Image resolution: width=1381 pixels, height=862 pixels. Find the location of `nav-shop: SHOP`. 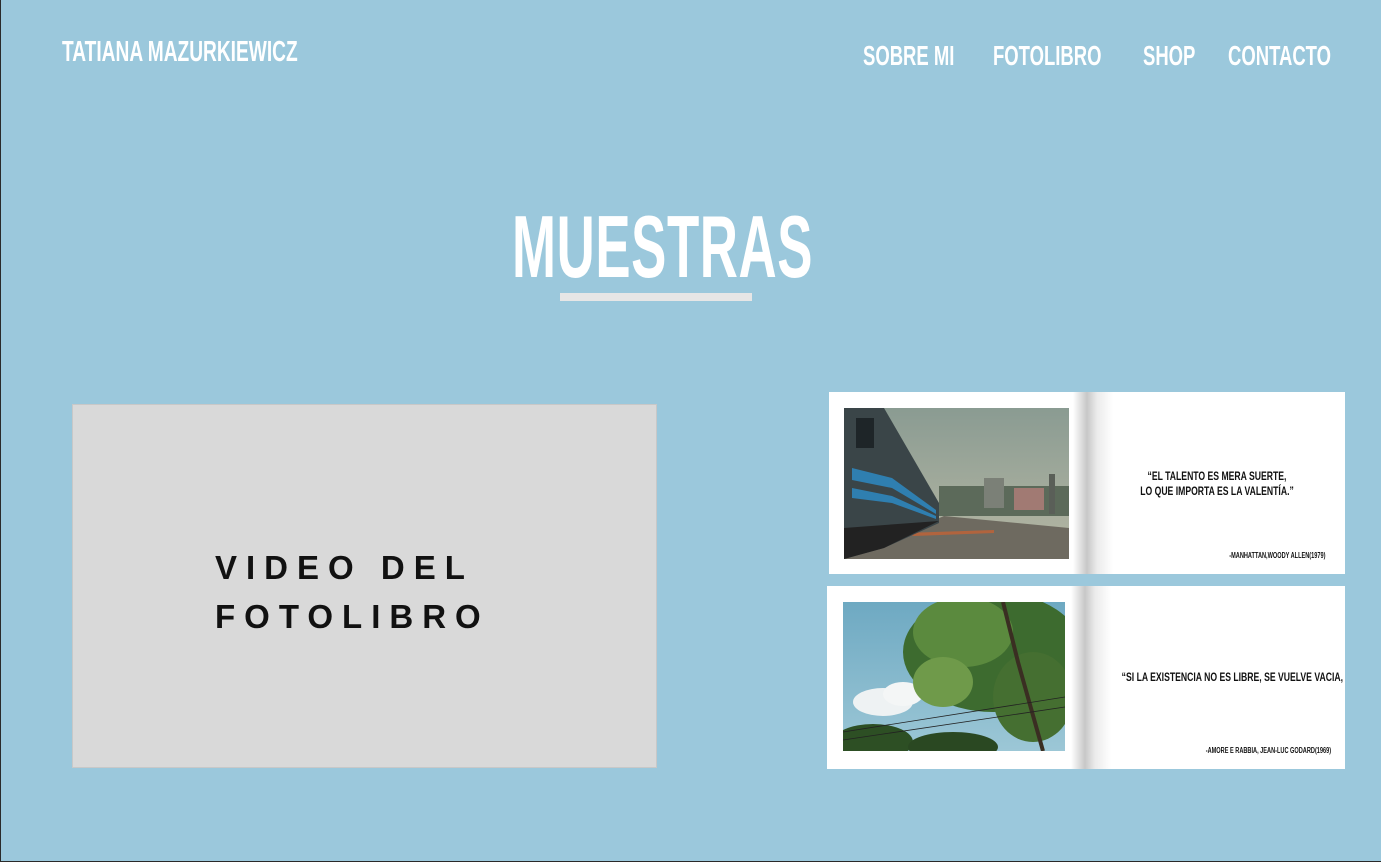

nav-shop: SHOP is located at coordinates (1169, 56).